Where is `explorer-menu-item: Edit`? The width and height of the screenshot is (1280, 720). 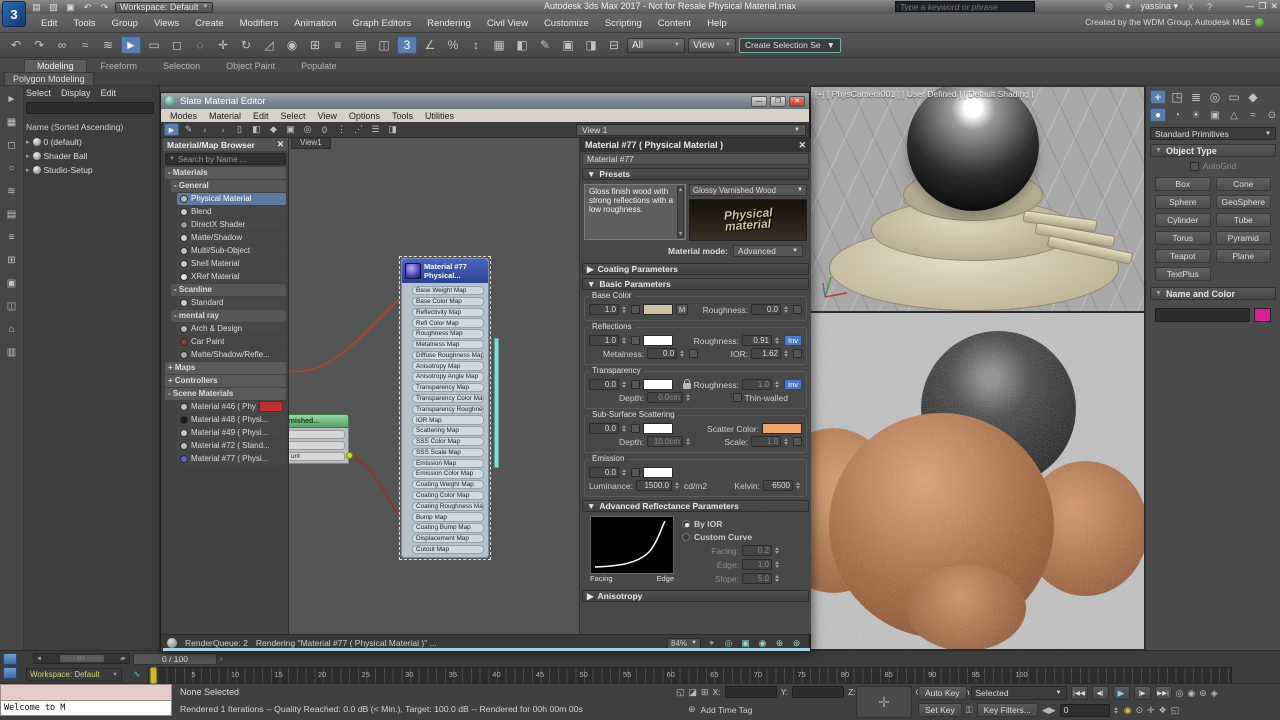
explorer-menu-item: Edit is located at coordinates (109, 93).